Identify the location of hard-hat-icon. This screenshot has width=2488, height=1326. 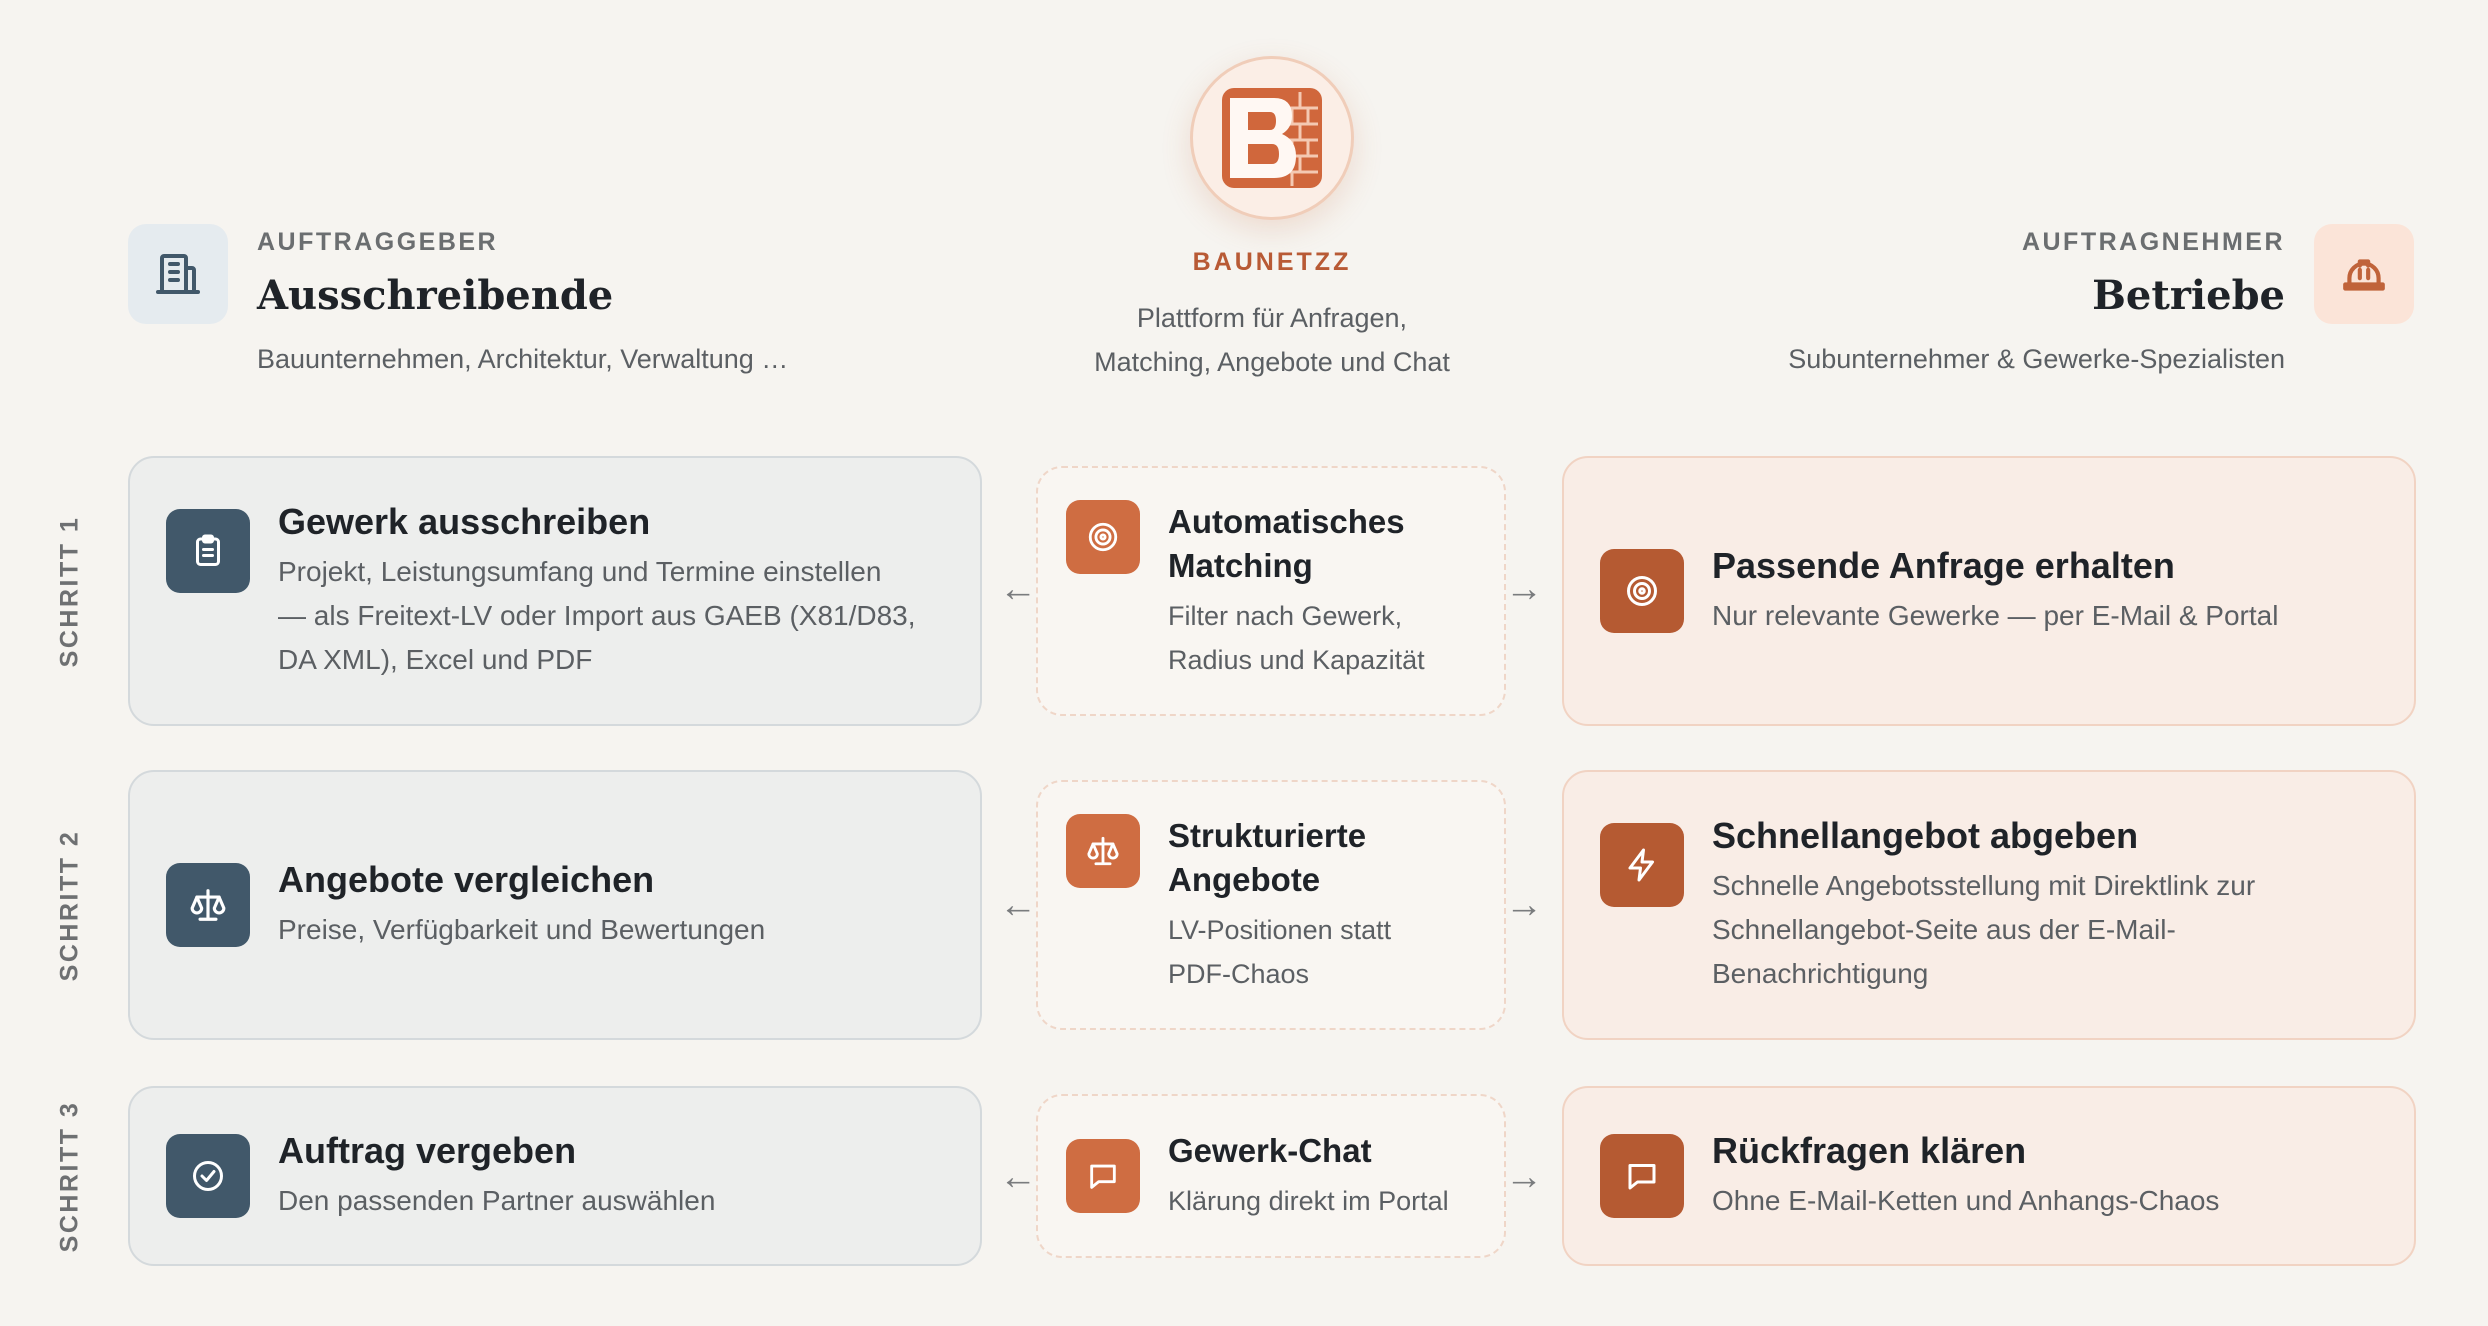
(2364, 275).